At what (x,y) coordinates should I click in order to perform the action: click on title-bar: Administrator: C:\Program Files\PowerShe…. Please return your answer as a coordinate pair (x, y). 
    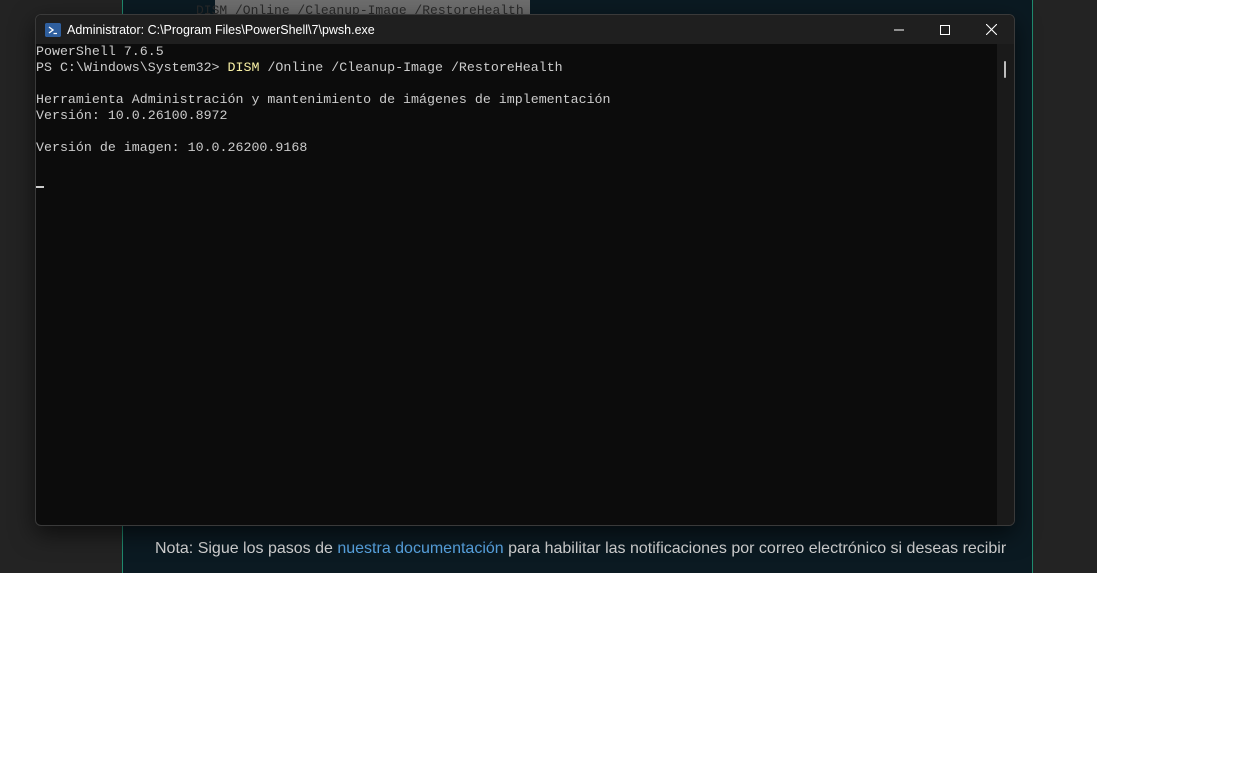
    Looking at the image, I should click on (525, 29).